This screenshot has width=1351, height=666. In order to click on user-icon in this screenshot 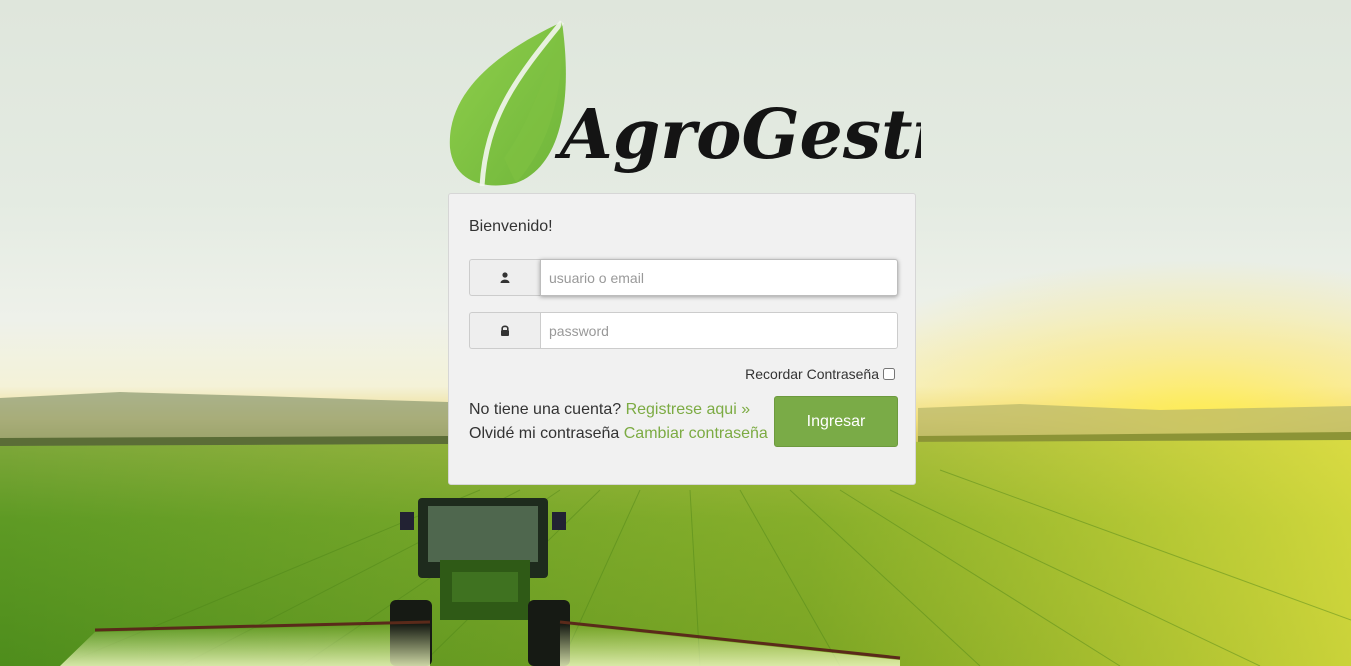, I will do `click(504, 277)`.